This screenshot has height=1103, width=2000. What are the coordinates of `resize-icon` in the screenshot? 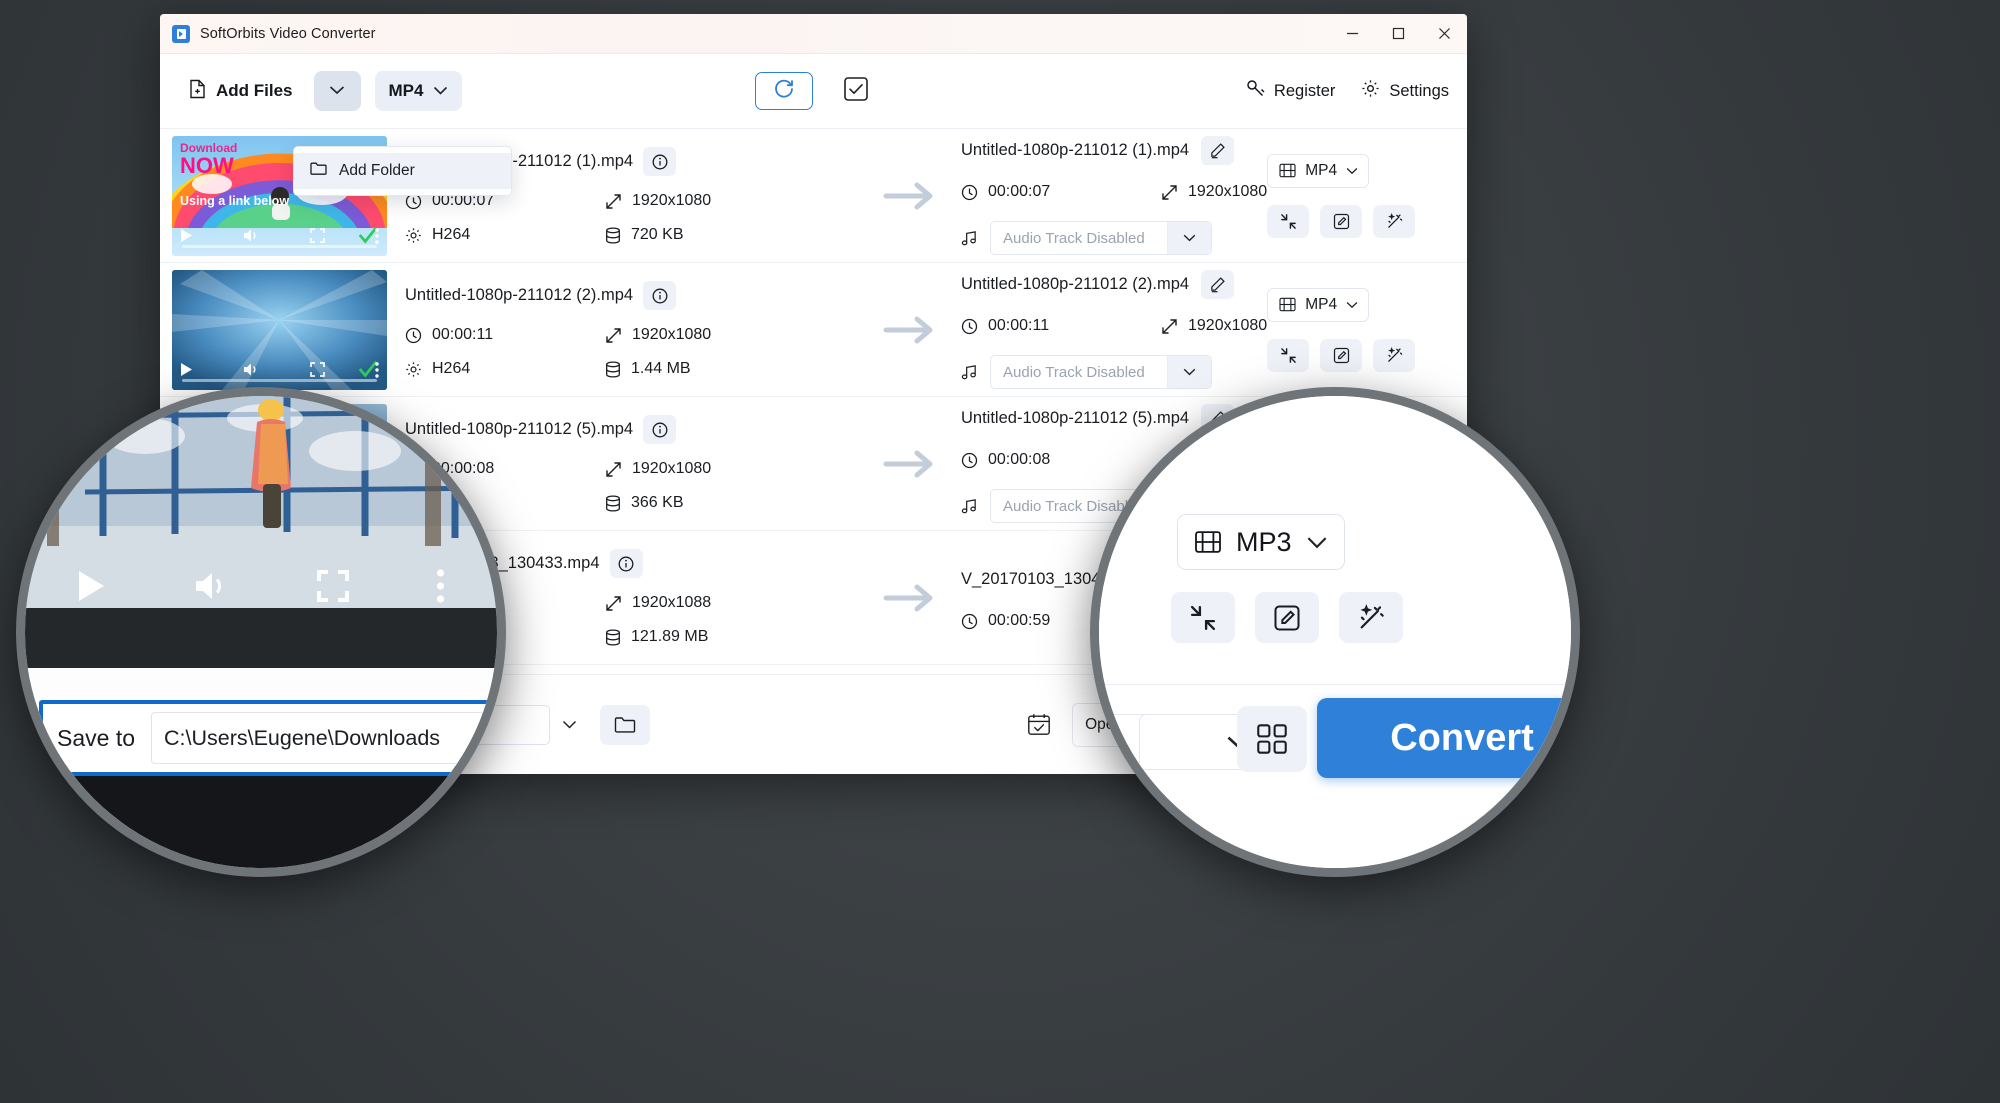 It's located at (1169, 192).